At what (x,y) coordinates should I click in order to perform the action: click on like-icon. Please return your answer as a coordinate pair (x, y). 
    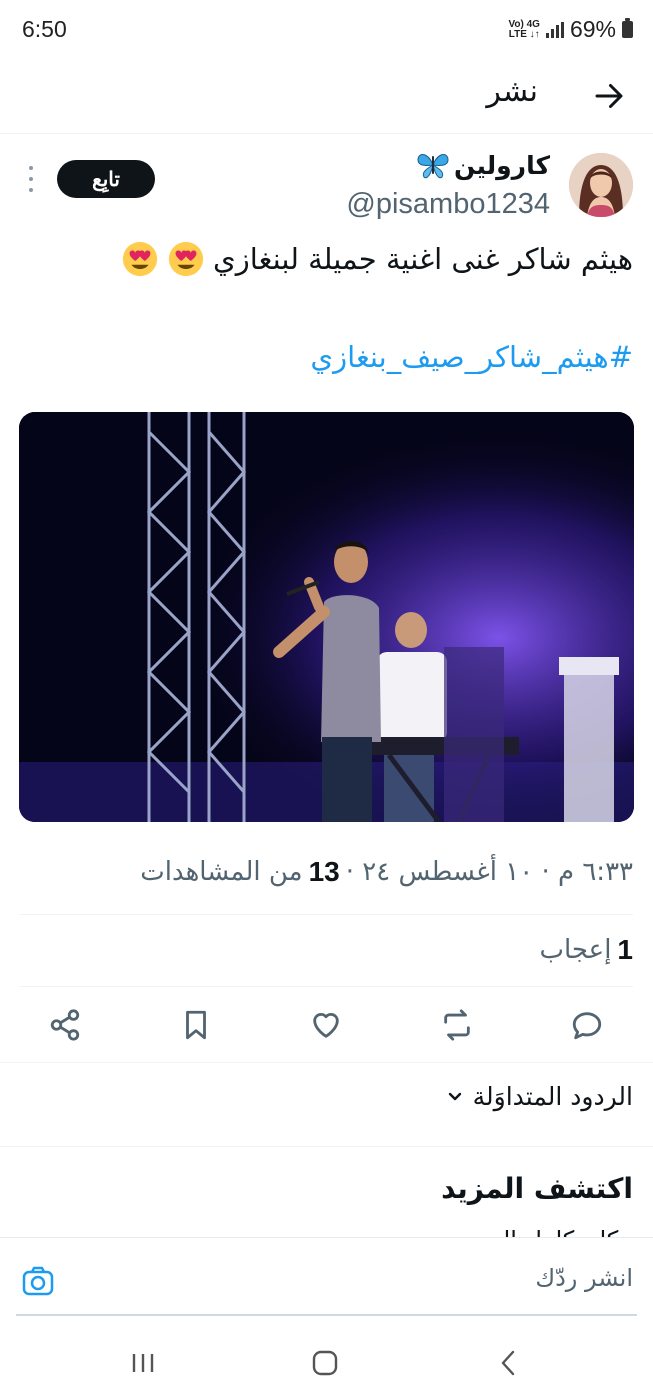
    Looking at the image, I should click on (326, 1025).